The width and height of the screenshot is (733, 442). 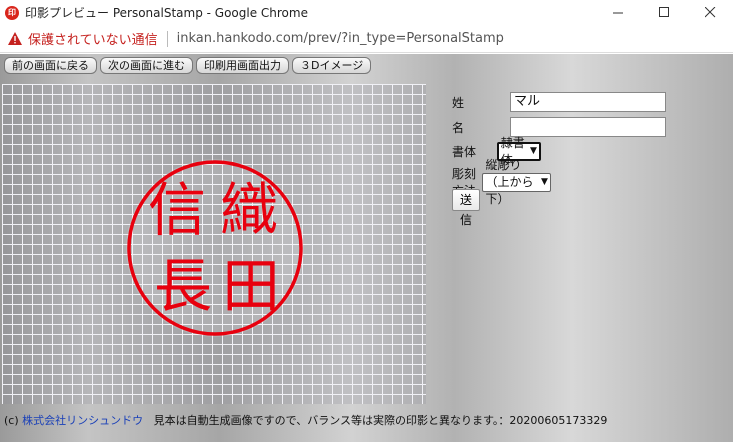 I want to click on company-link: 株式会社リンシュンドウ, so click(x=82, y=420).